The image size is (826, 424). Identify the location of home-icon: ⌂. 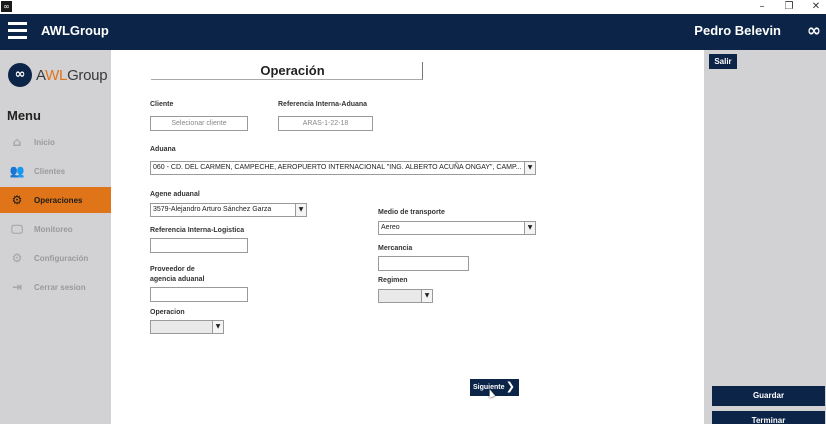
(17, 142).